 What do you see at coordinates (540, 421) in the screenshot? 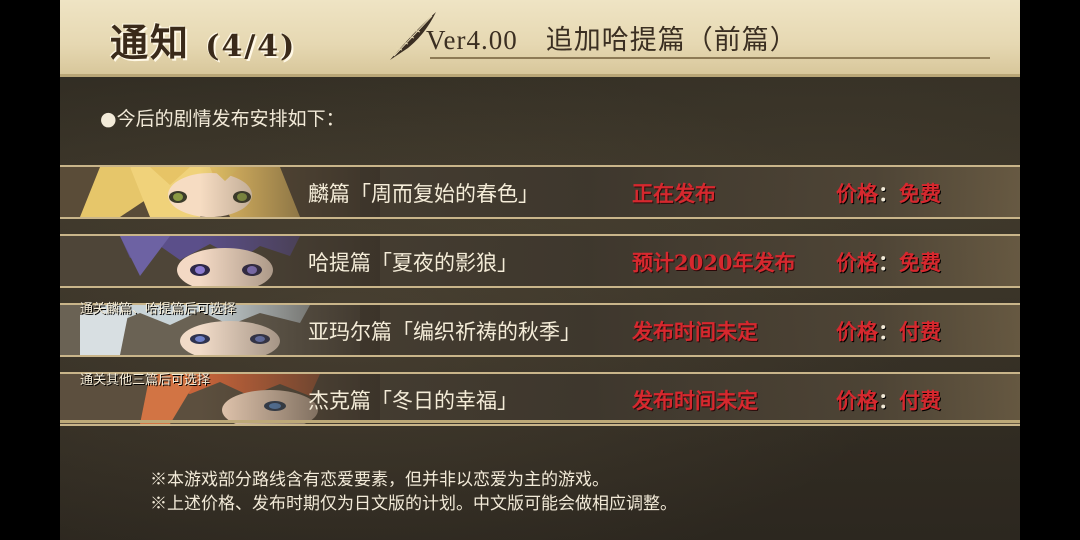
I see `section-divider` at bounding box center [540, 421].